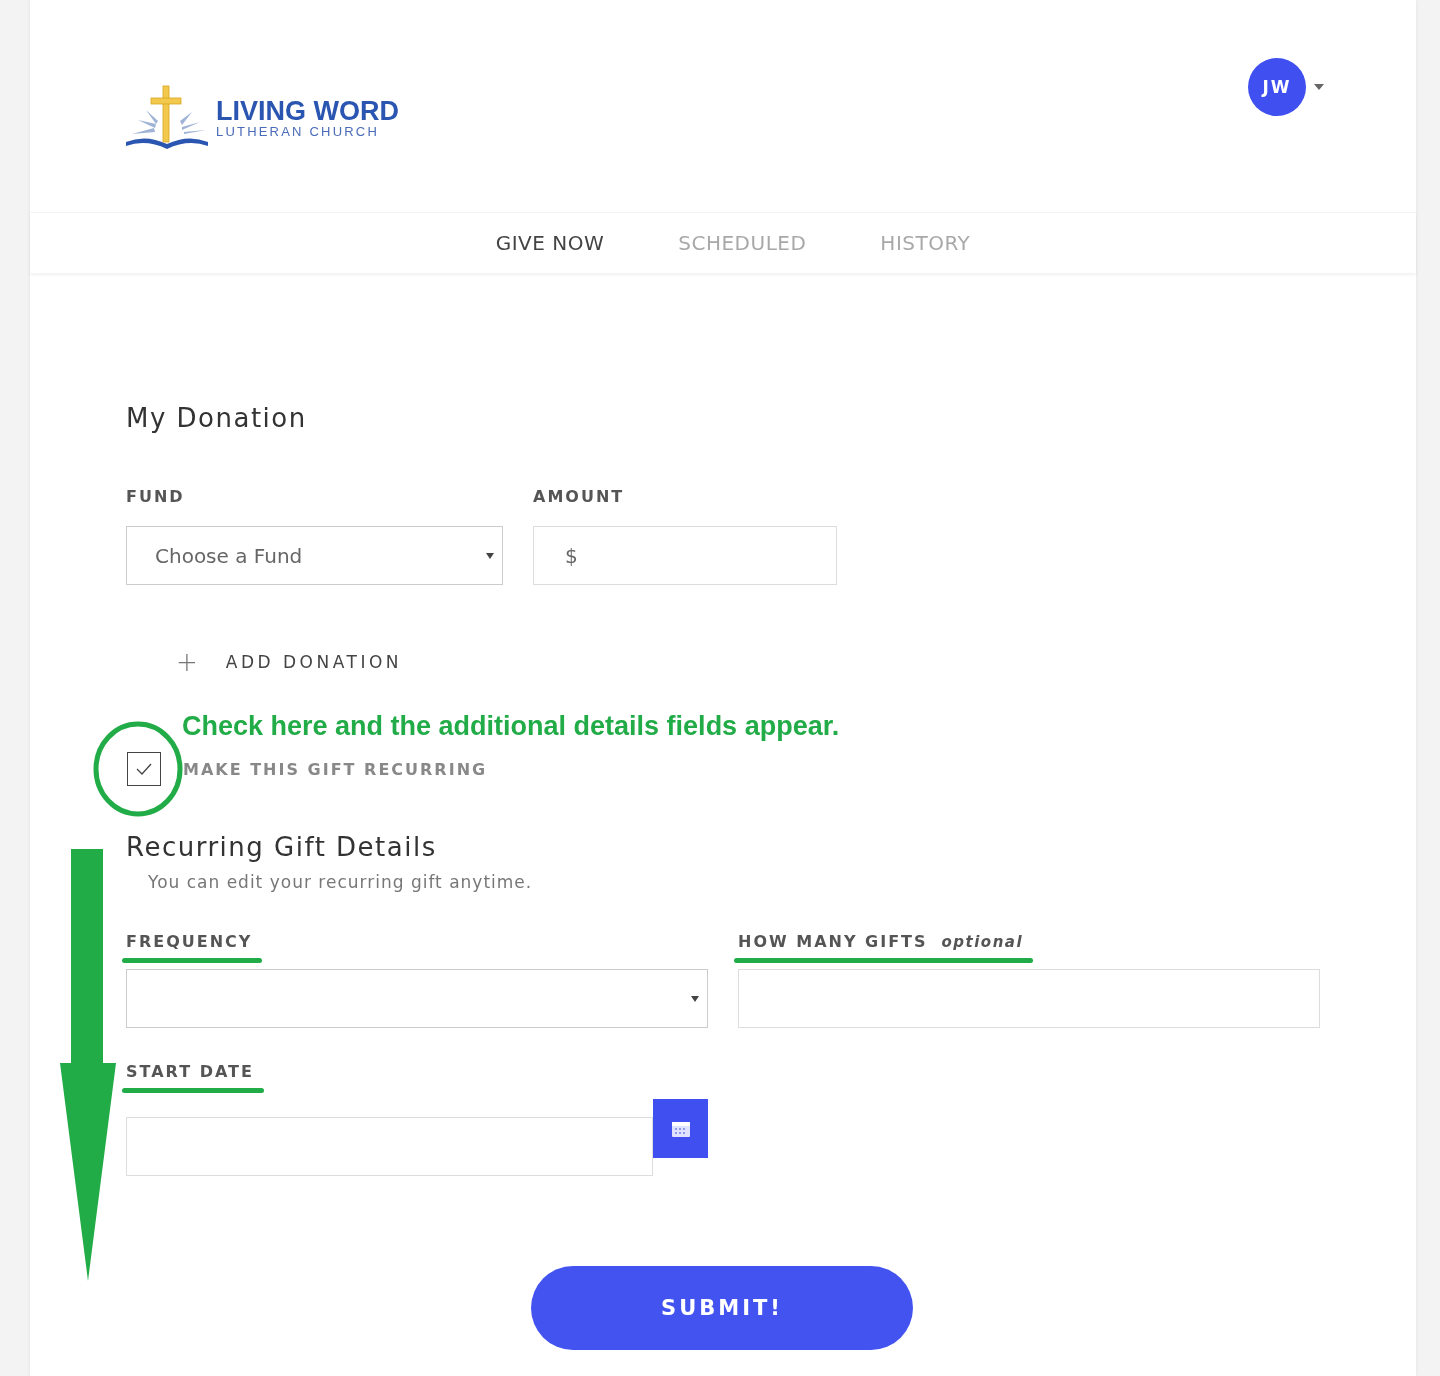  I want to click on checkmark-icon, so click(144, 769).